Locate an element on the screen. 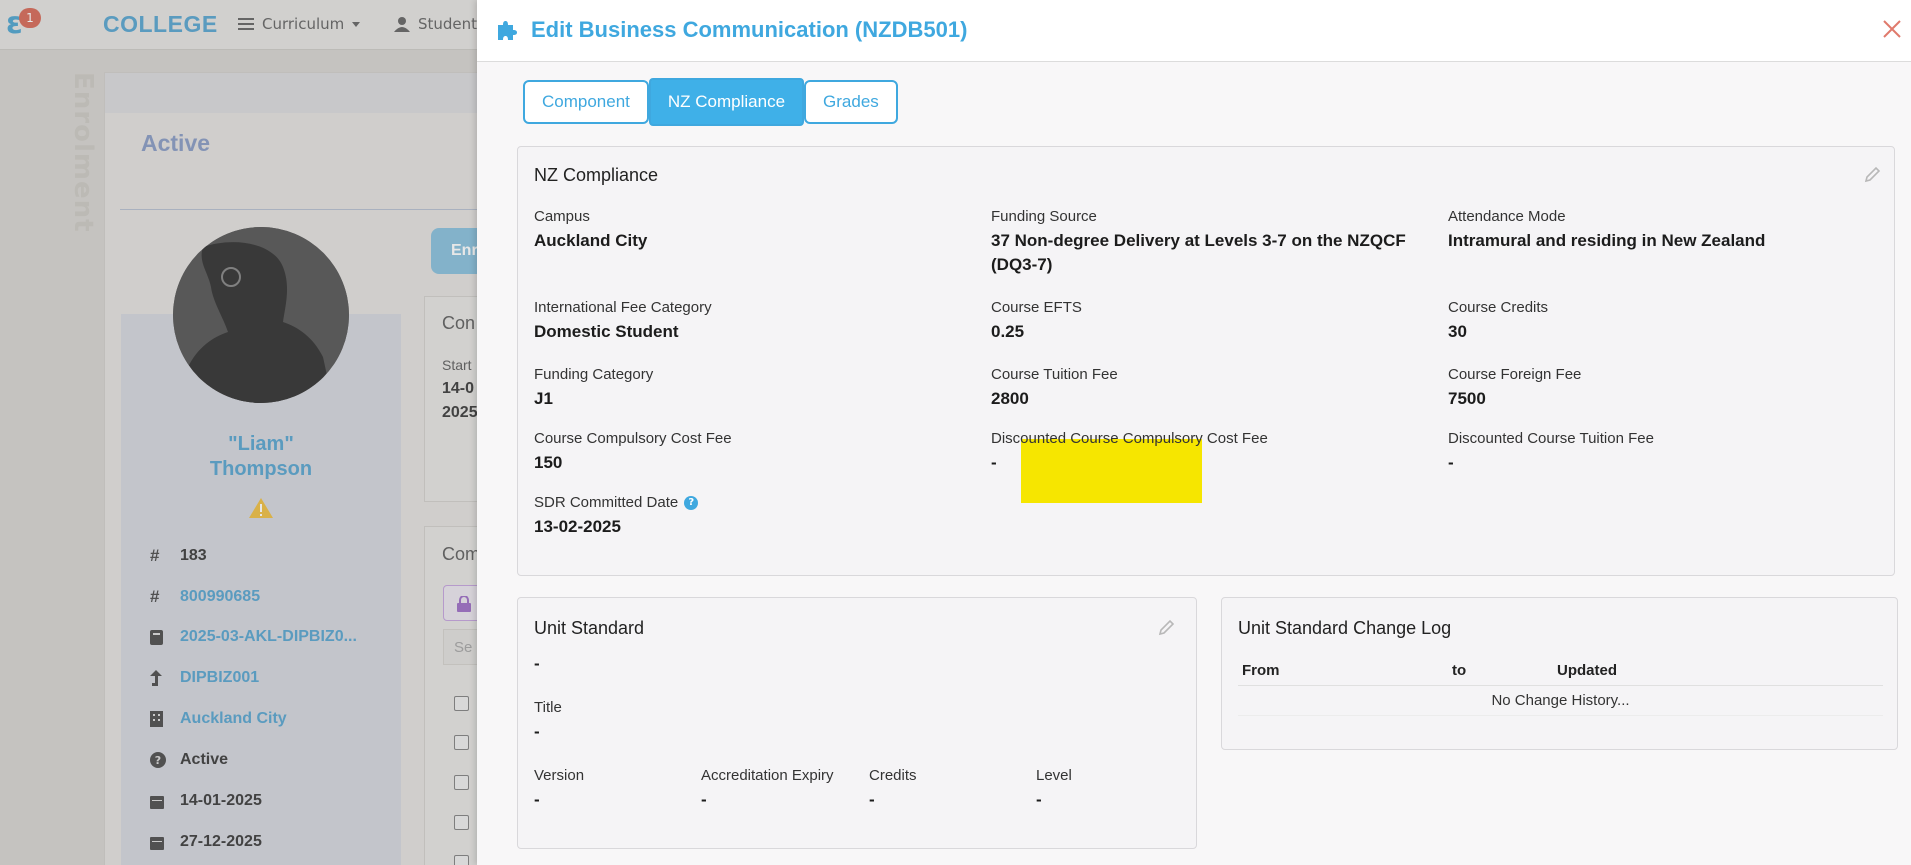 The height and width of the screenshot is (865, 1911). field-sdr-committed-date: SDR Committed Date ? 13-02-2025 is located at coordinates (616, 516).